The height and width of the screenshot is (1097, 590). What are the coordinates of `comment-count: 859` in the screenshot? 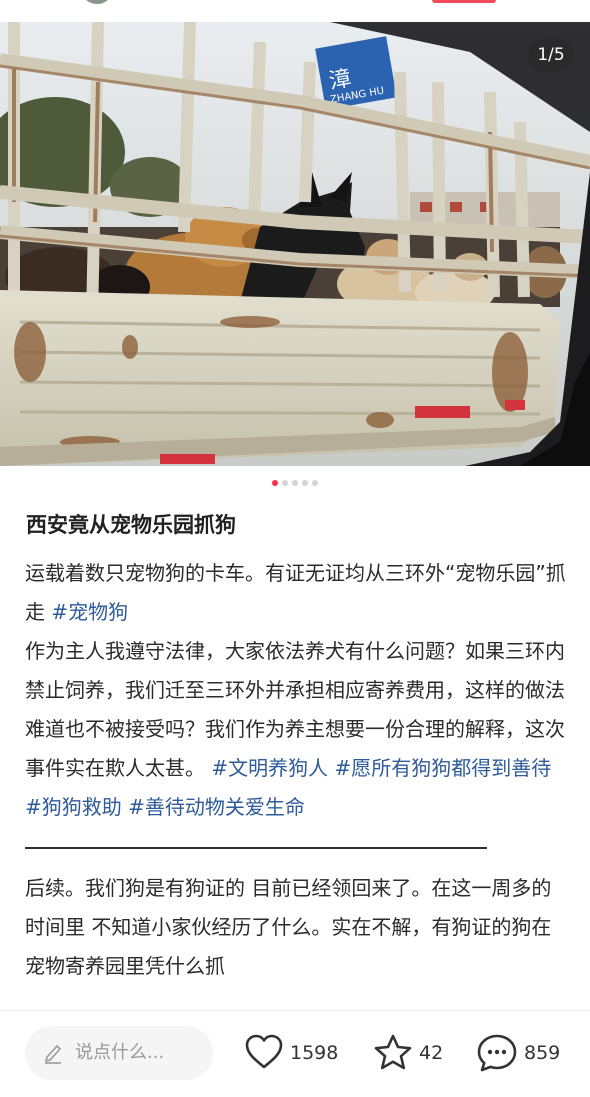 It's located at (542, 1053).